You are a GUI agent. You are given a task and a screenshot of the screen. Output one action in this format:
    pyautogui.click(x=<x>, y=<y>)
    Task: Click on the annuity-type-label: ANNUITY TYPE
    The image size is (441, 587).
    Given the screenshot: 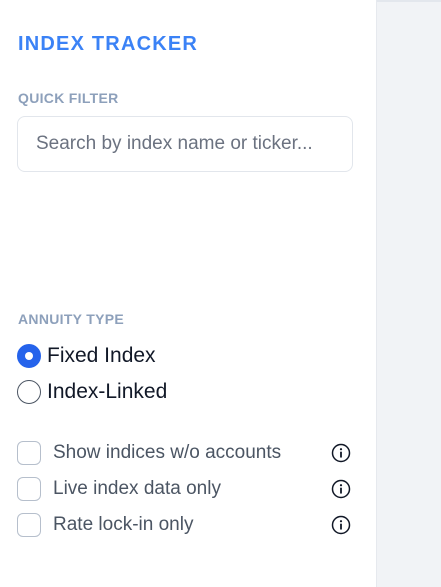 What is the action you would take?
    pyautogui.click(x=71, y=319)
    